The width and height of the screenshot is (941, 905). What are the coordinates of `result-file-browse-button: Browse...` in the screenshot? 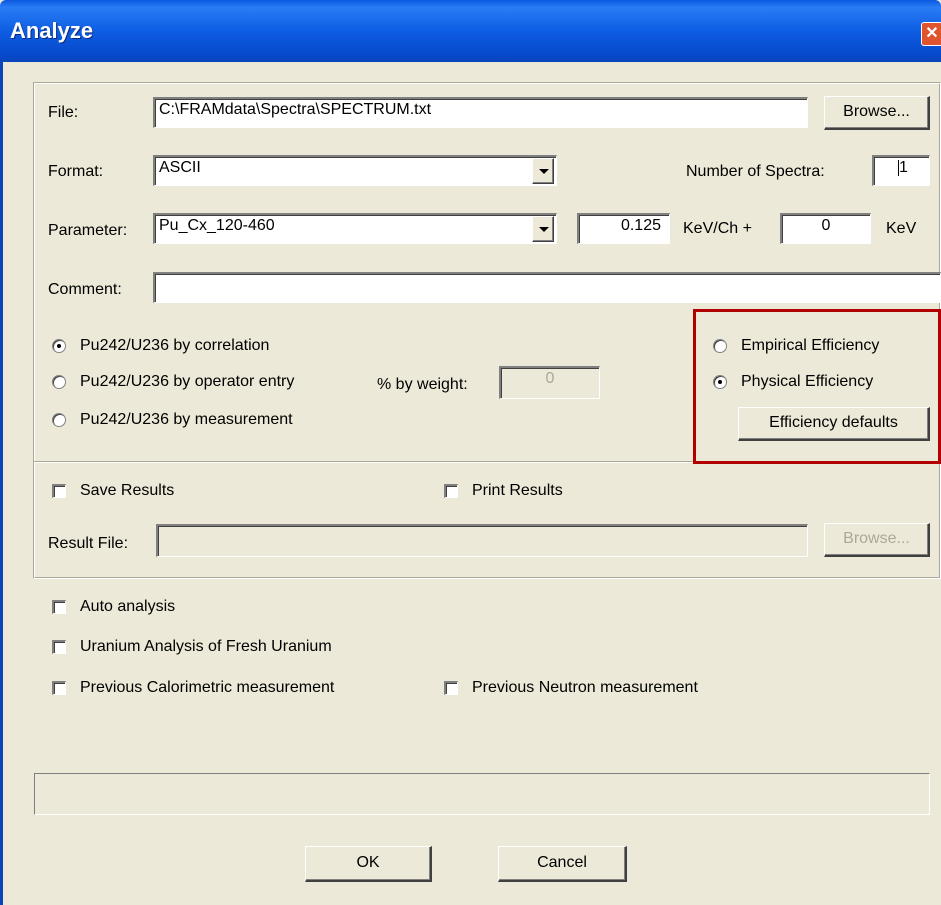 It's located at (877, 540).